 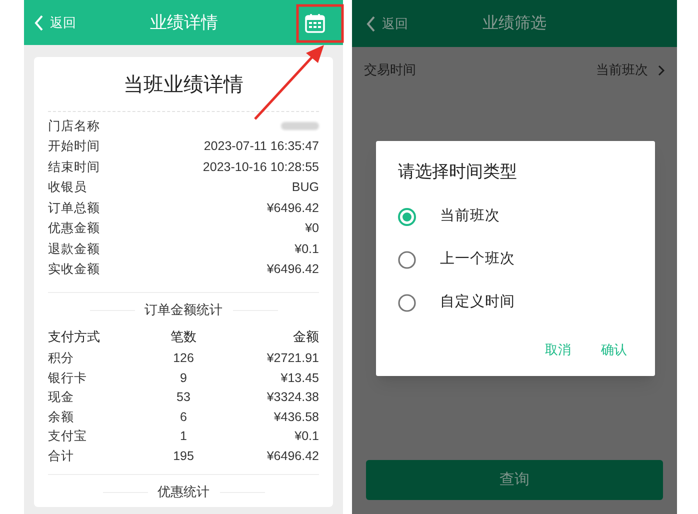 I want to click on option-label: 自定义时间, so click(x=477, y=302).